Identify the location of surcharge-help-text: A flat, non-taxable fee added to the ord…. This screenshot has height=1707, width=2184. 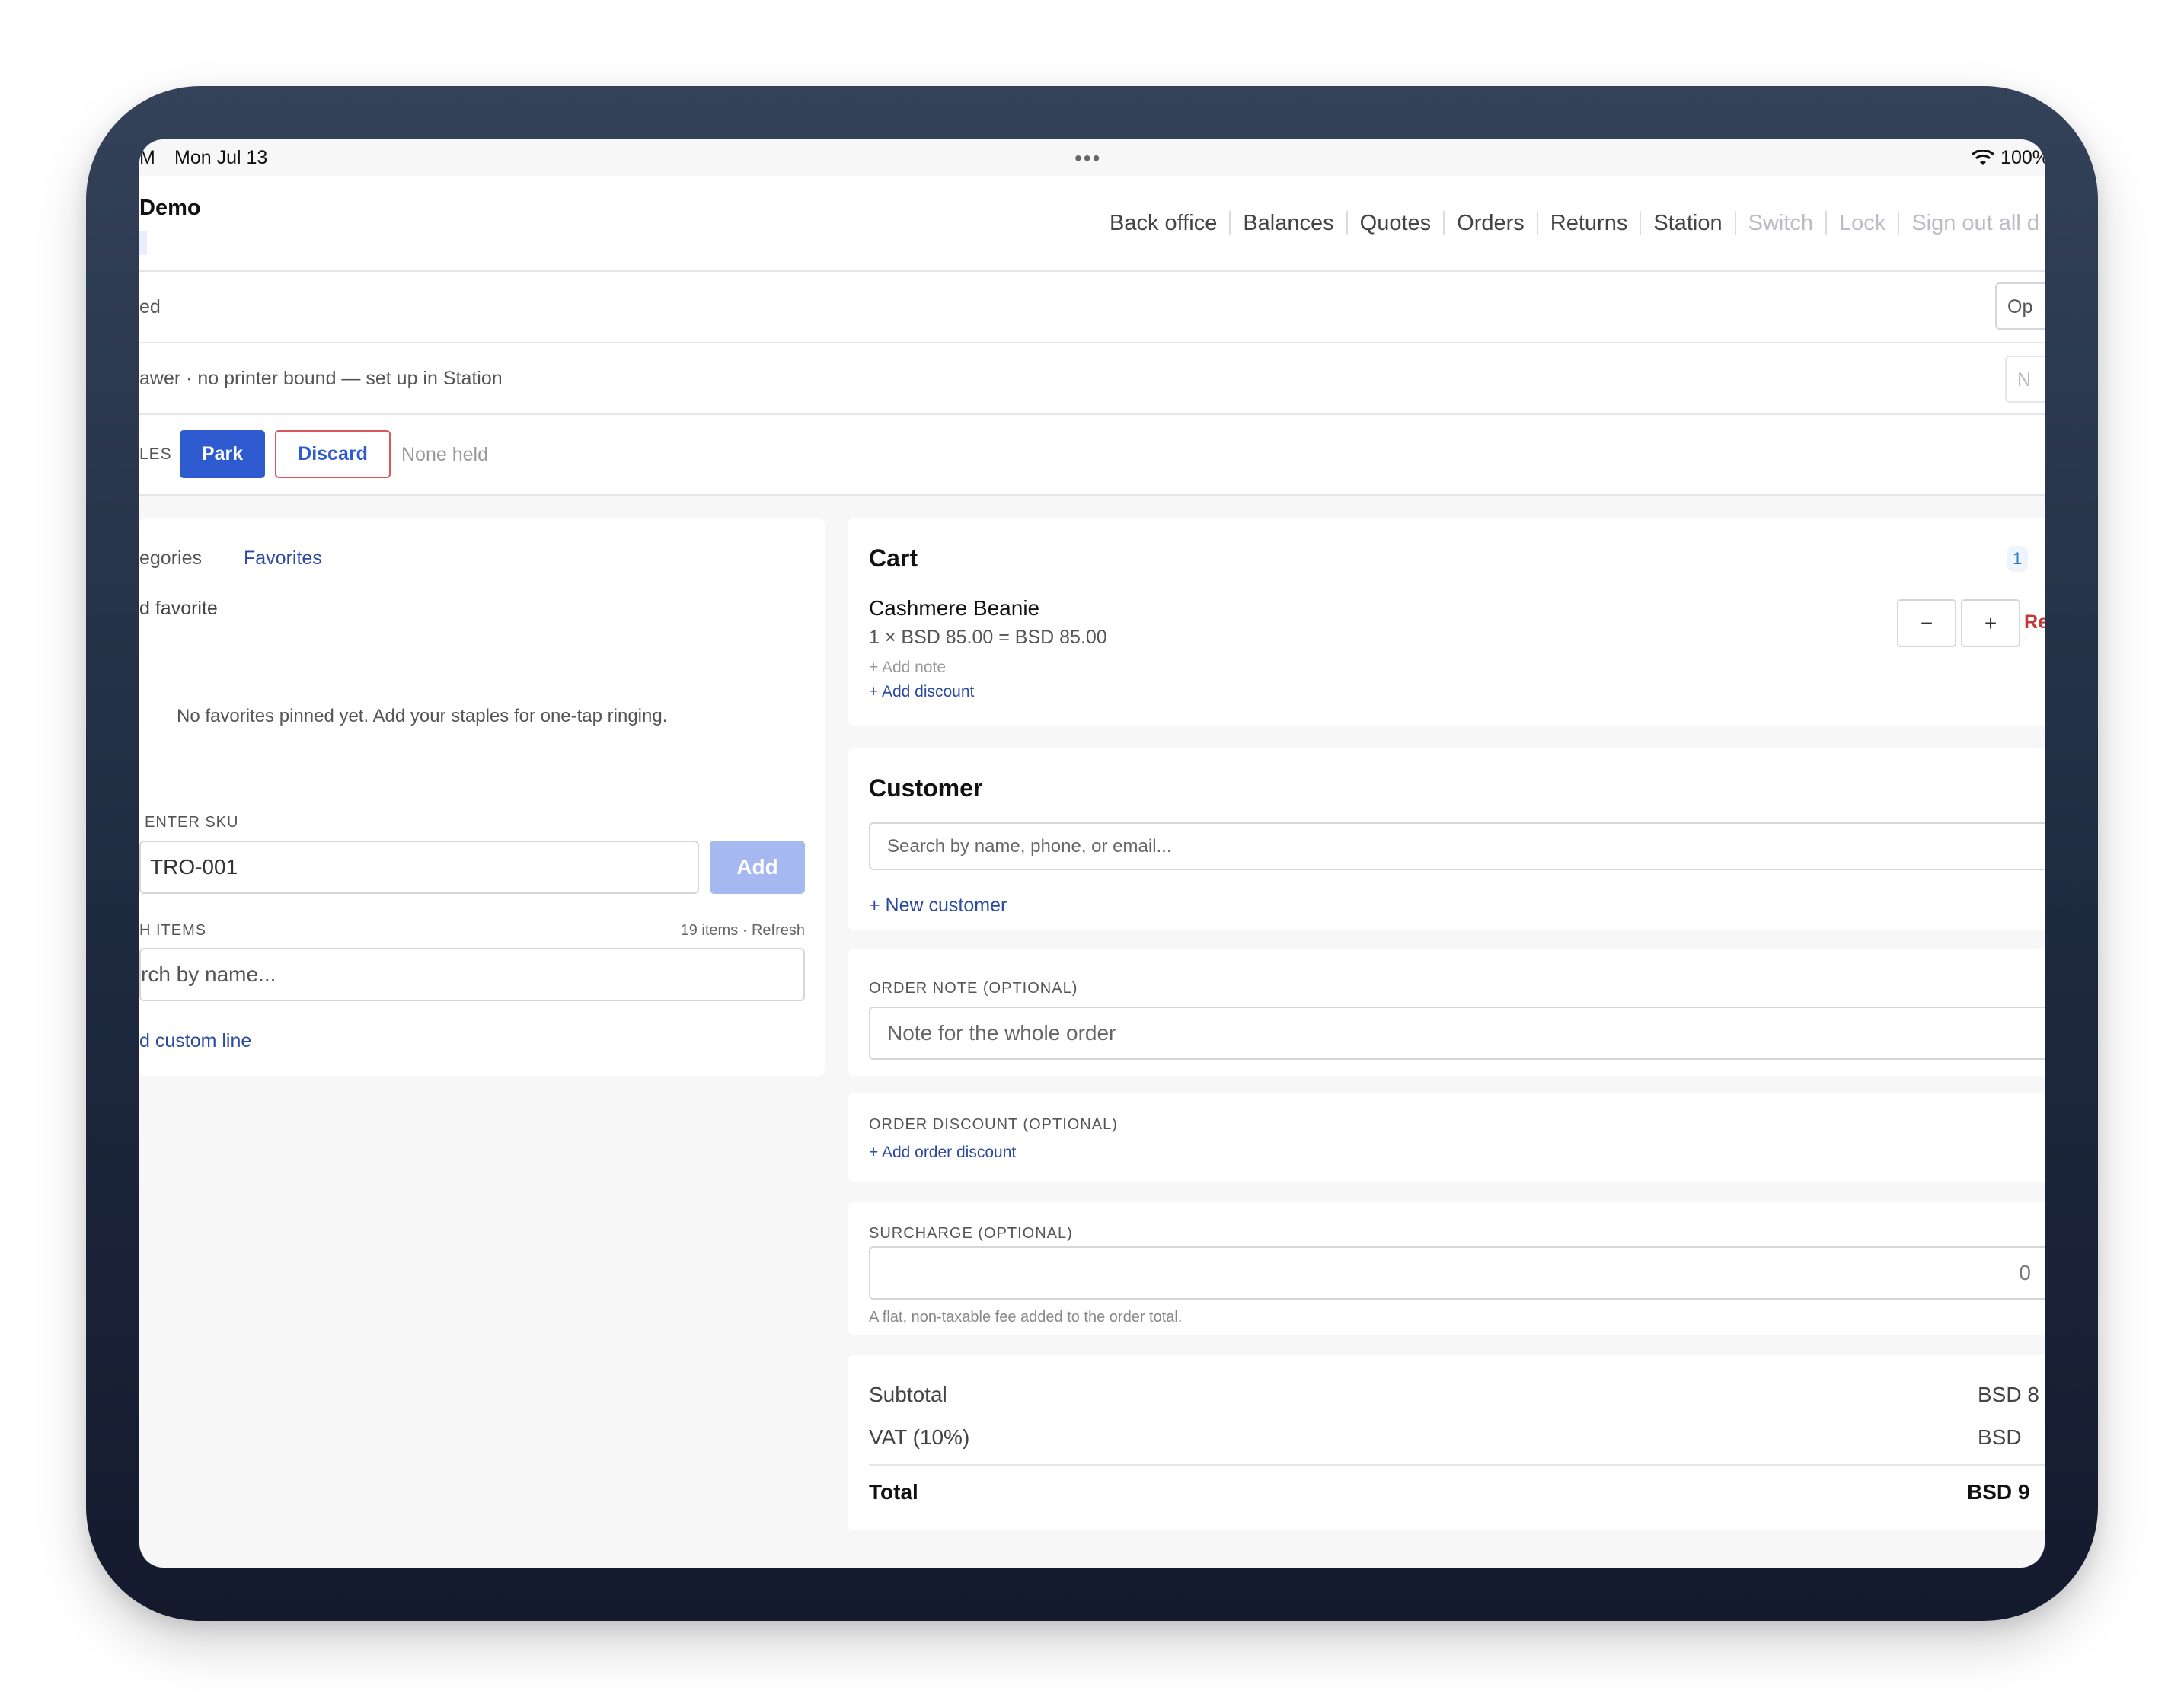
(1026, 1317).